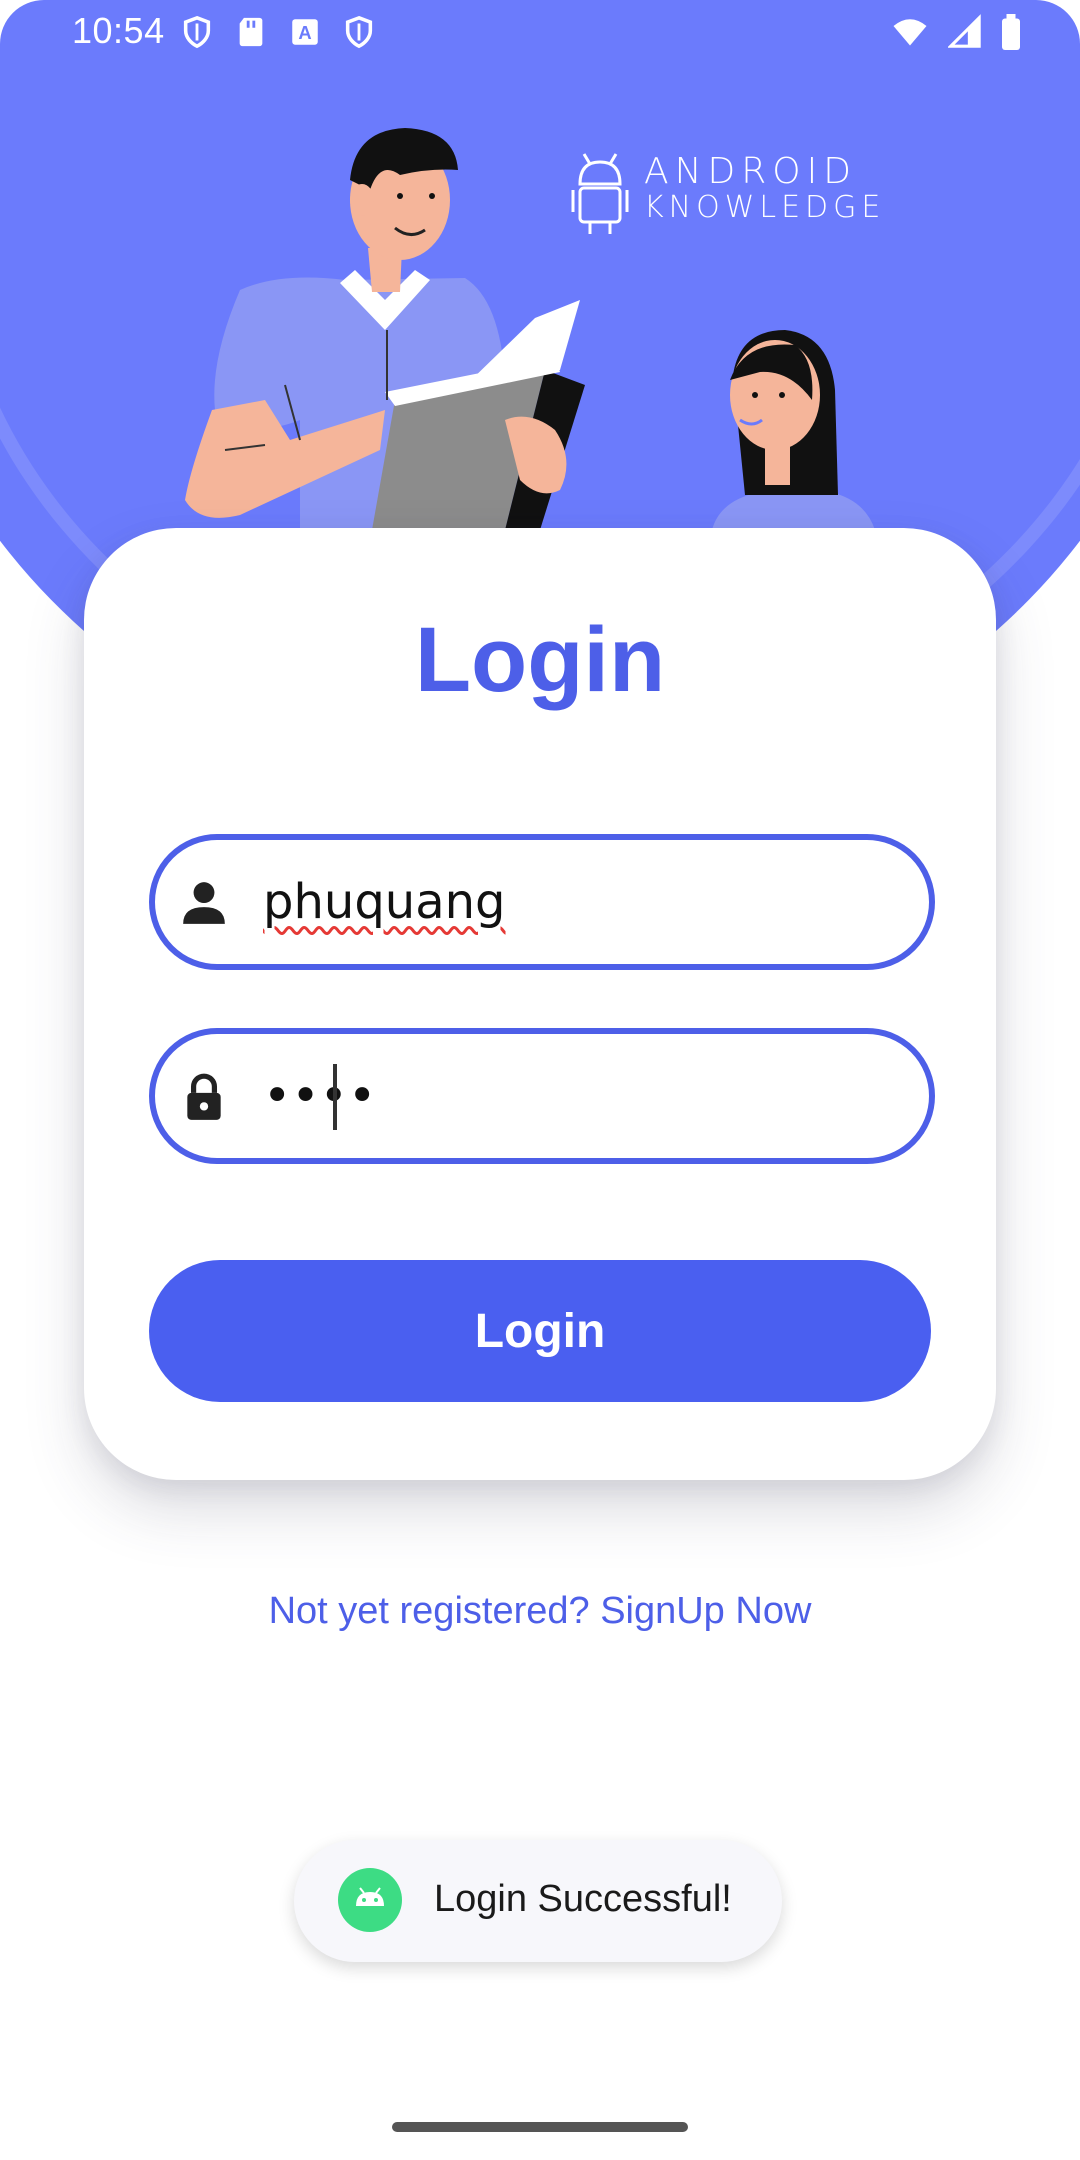  What do you see at coordinates (204, 903) in the screenshot?
I see `person-icon` at bounding box center [204, 903].